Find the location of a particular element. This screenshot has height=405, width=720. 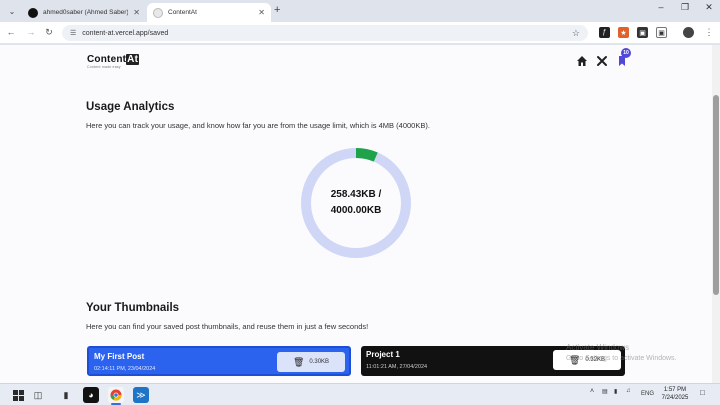

language-indicator: ENG is located at coordinates (647, 394).